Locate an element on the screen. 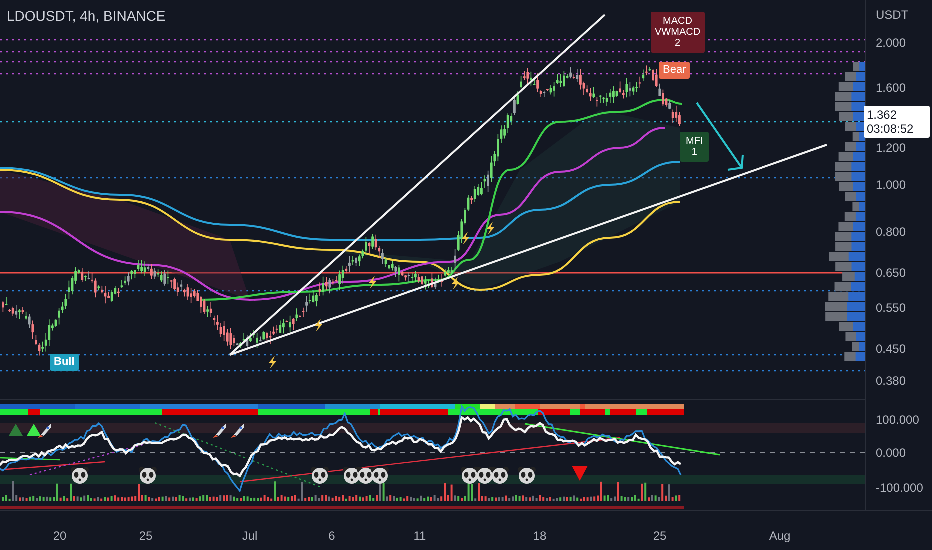 This screenshot has height=550, width=932. last-price: 1.362 is located at coordinates (882, 115).